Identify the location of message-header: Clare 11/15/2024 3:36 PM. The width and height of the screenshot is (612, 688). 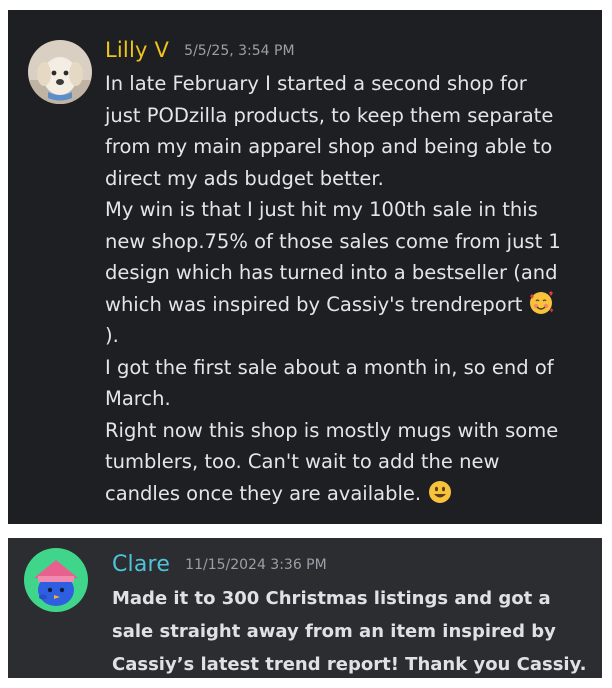
(219, 564).